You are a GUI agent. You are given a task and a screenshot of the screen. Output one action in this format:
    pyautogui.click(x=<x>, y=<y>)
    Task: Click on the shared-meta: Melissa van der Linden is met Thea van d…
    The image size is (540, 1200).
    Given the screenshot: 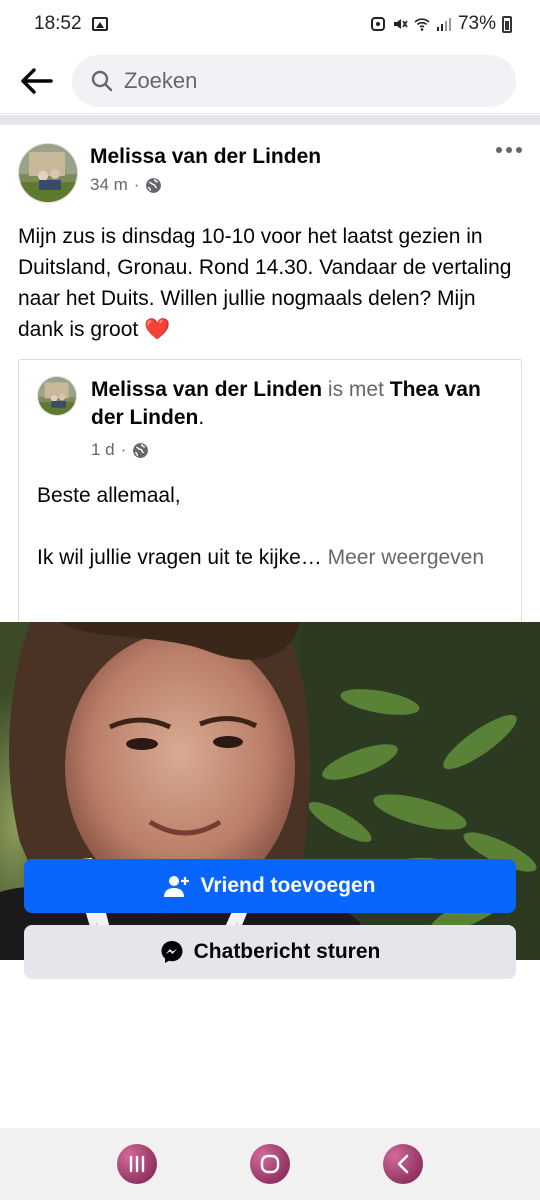 What is the action you would take?
    pyautogui.click(x=301, y=418)
    